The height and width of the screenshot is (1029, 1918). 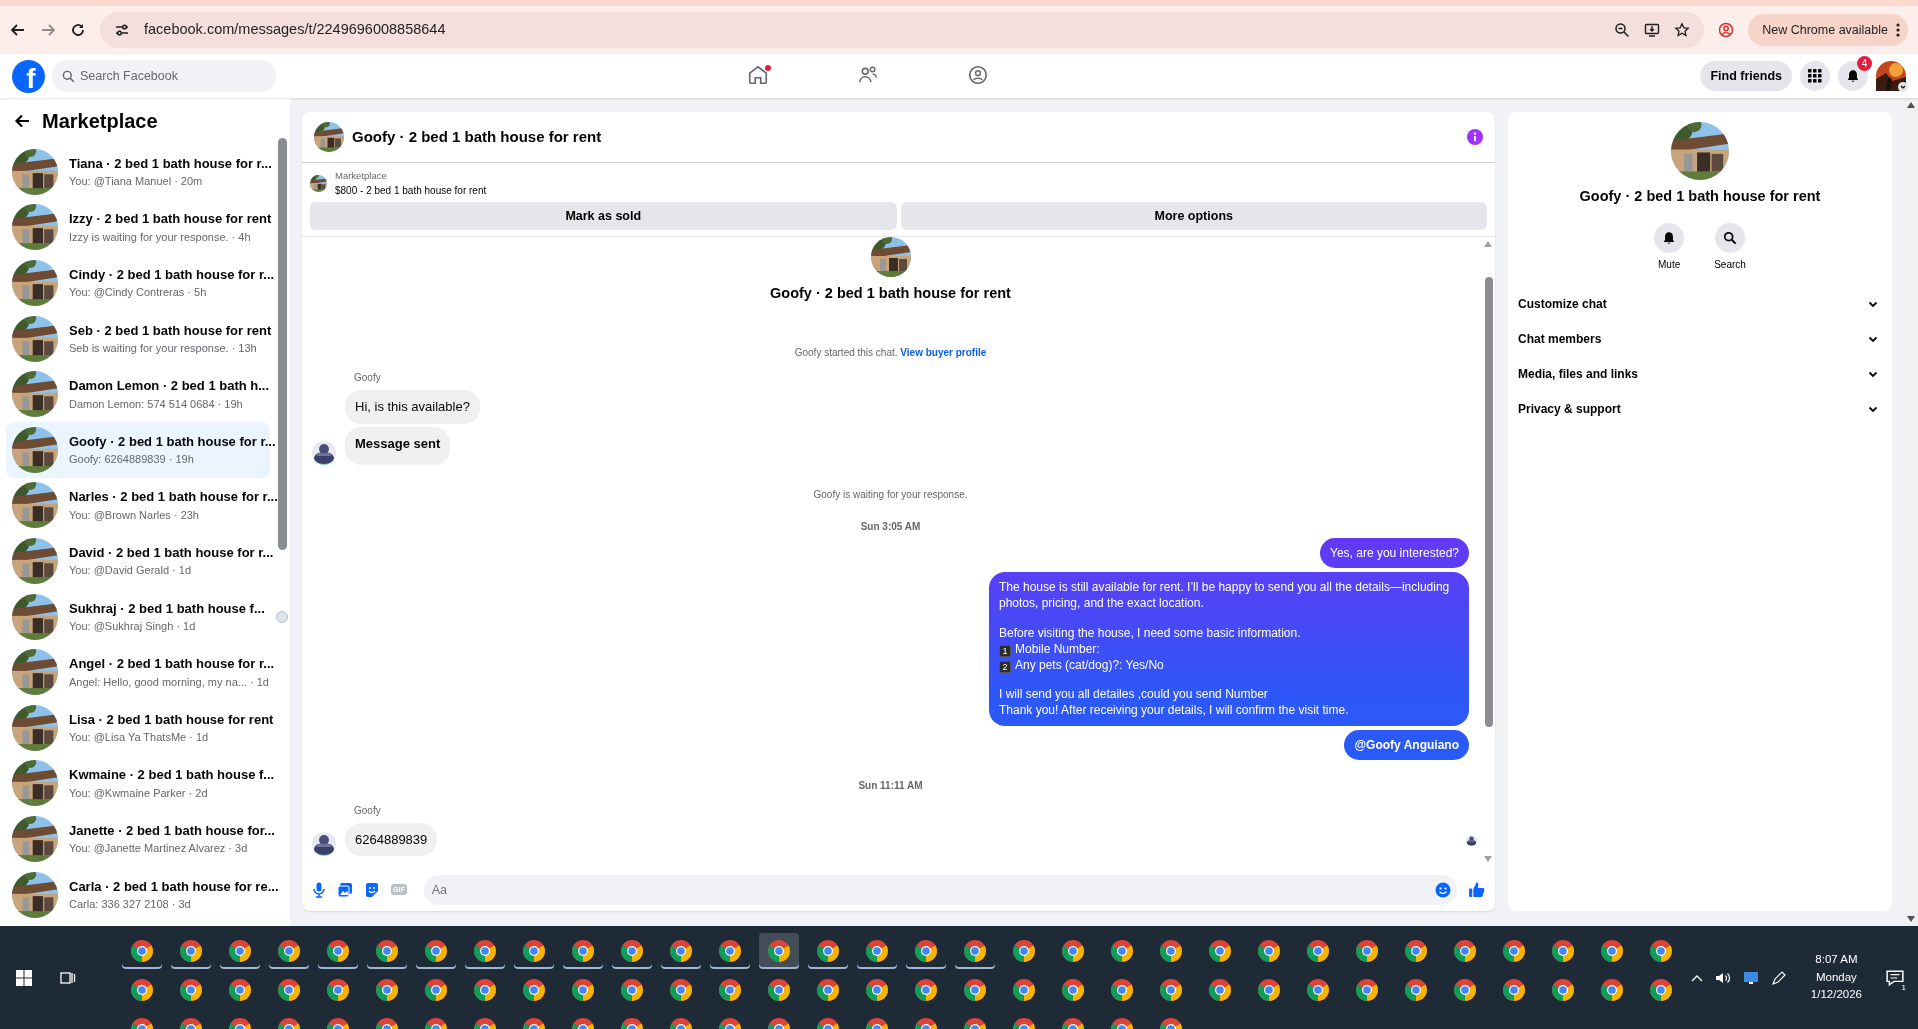 I want to click on home-icon, so click(x=758, y=74).